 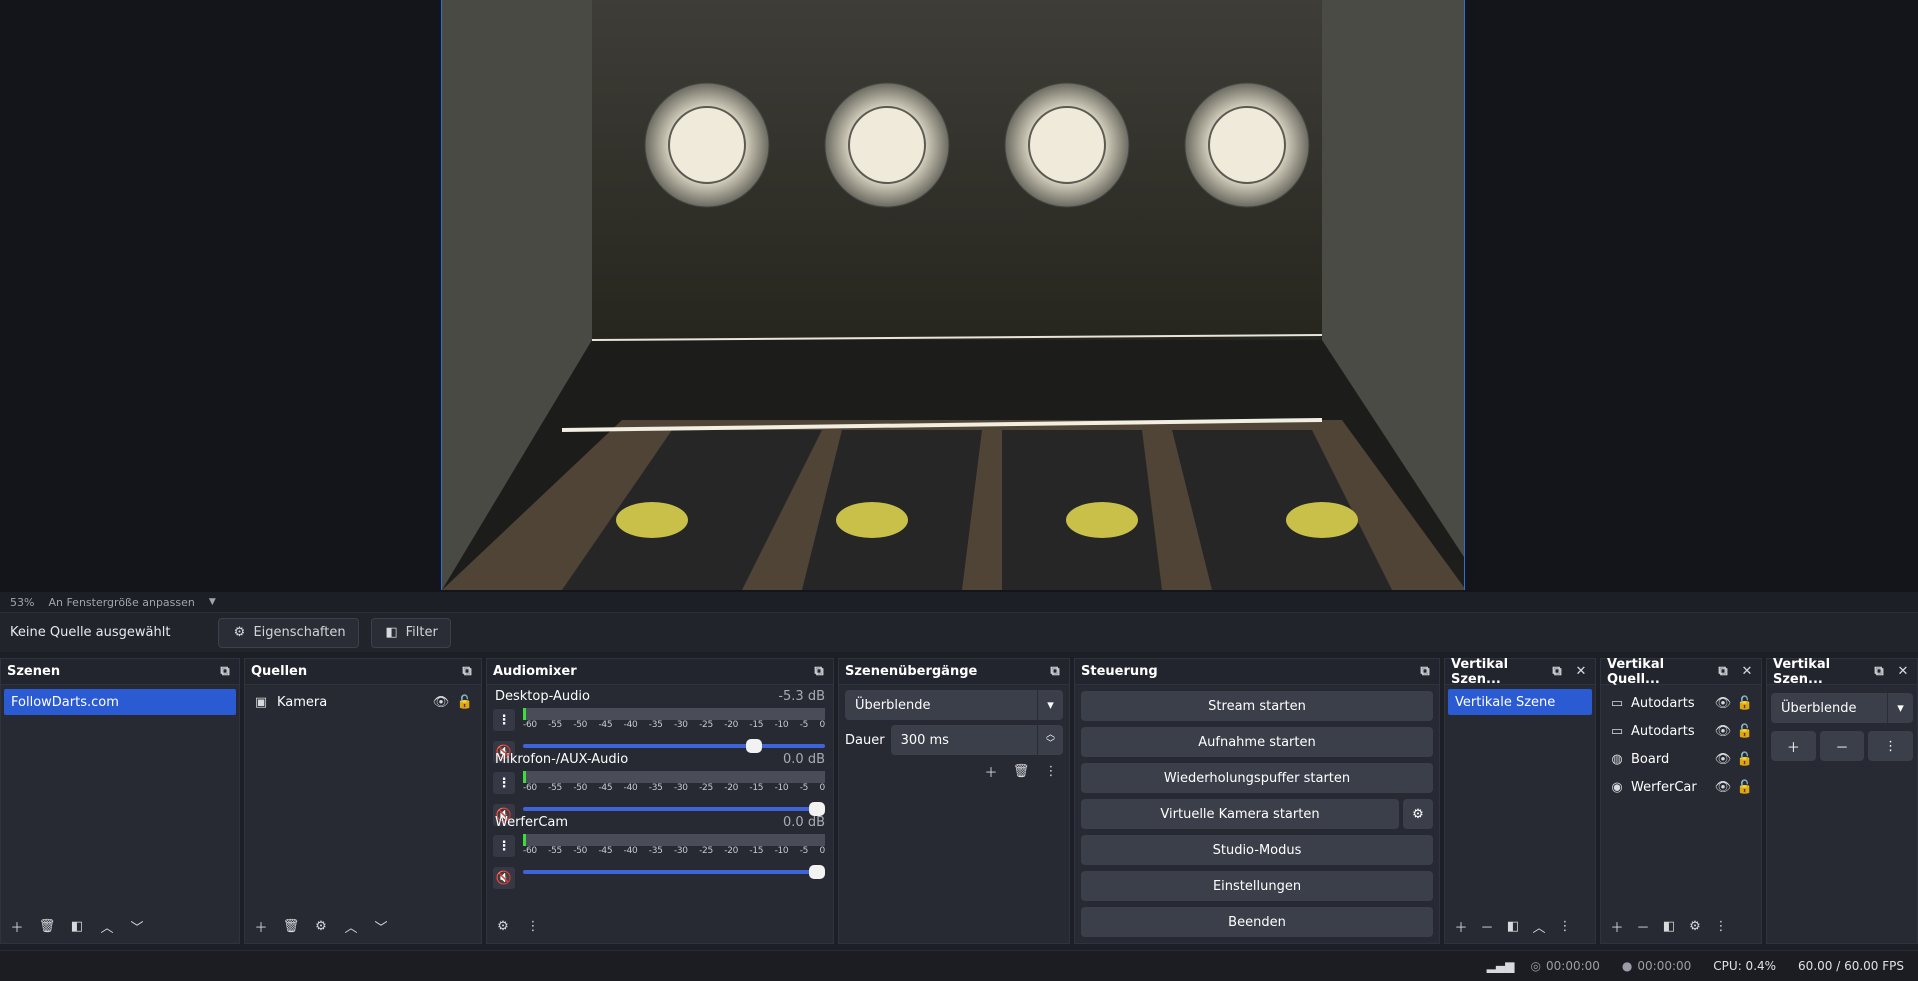 What do you see at coordinates (503, 926) in the screenshot?
I see `advanced-audio-gear-icon: ⚙` at bounding box center [503, 926].